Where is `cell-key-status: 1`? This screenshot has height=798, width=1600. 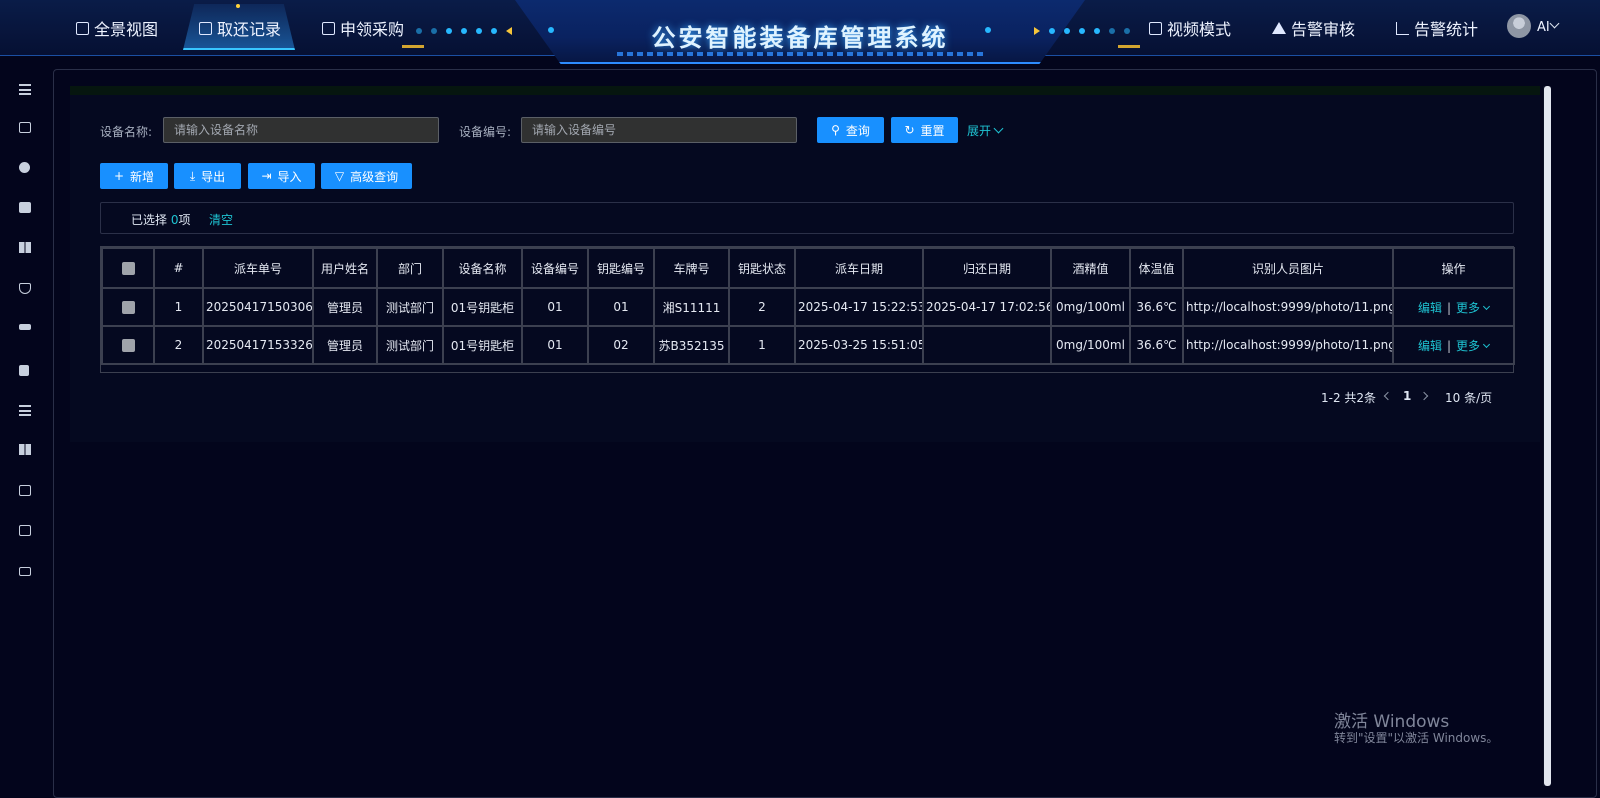
cell-key-status: 1 is located at coordinates (762, 345).